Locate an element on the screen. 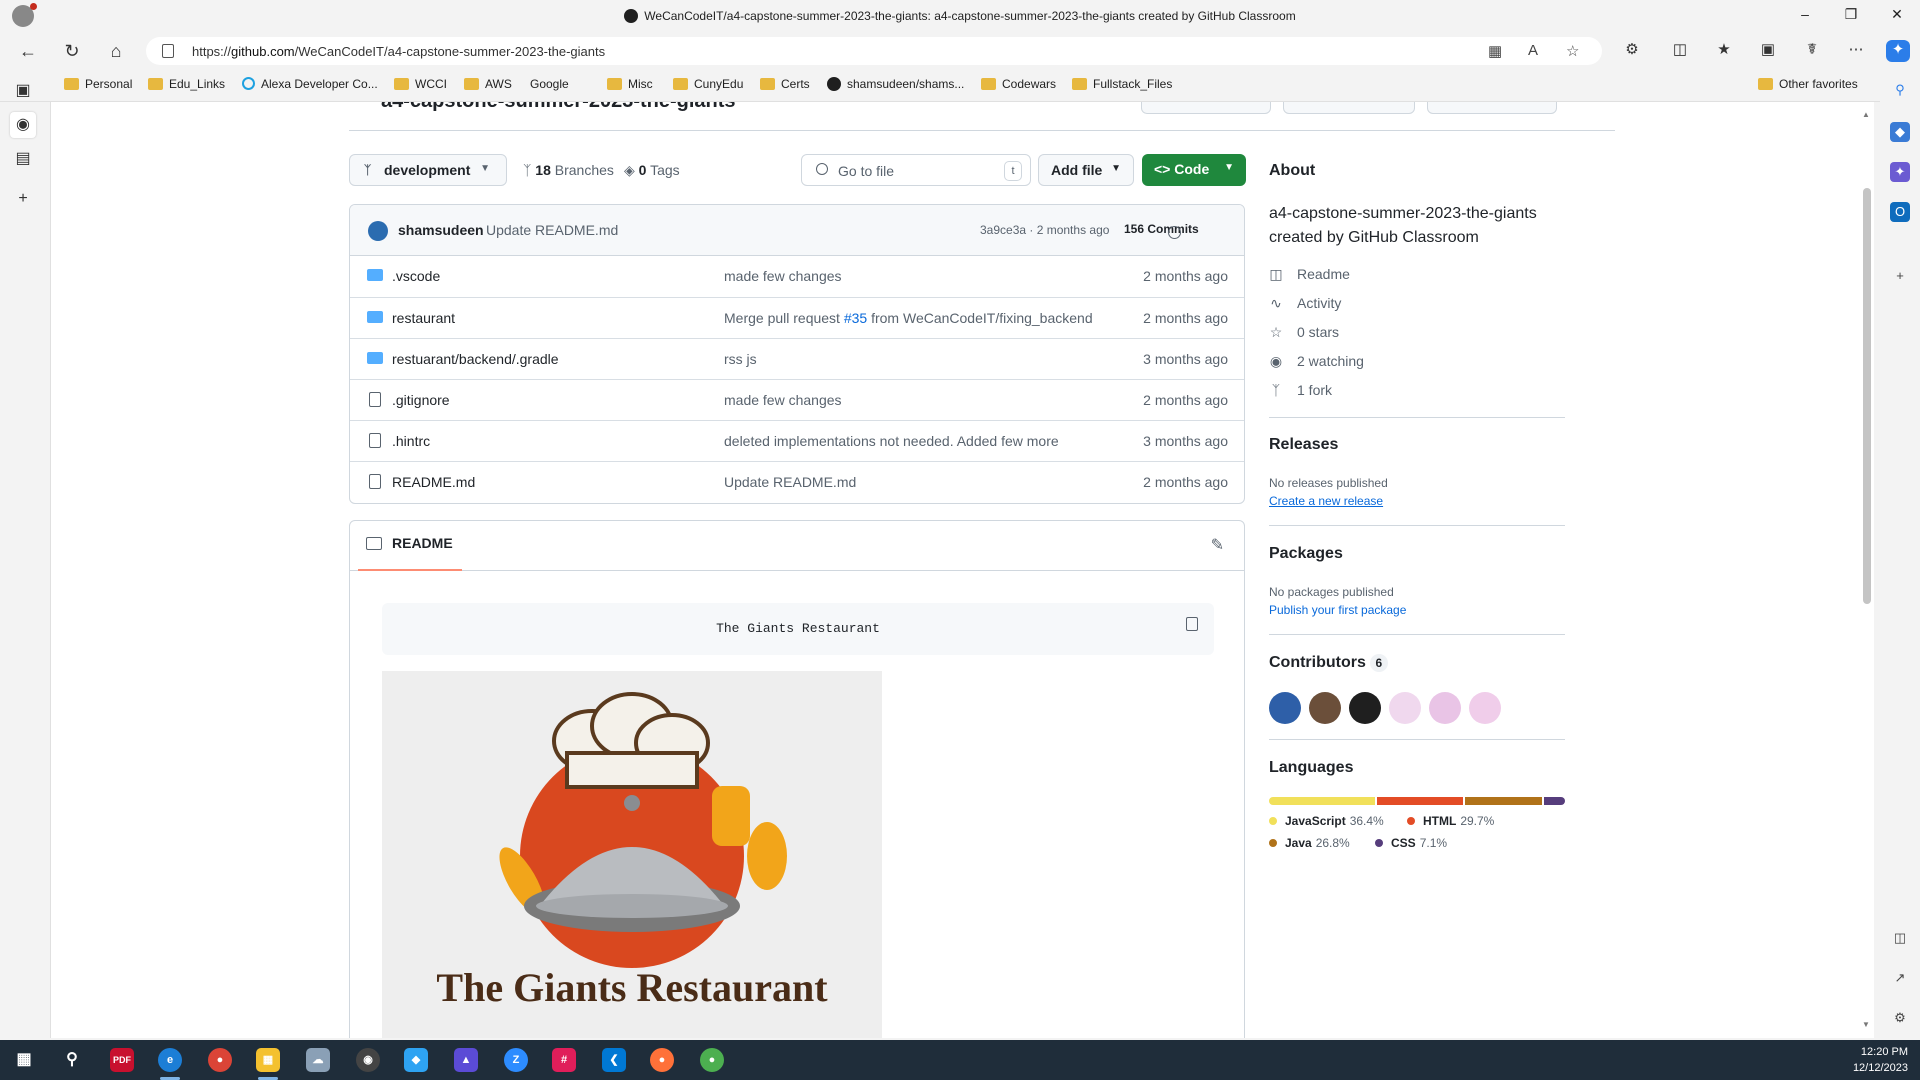  favorite-item: Personal is located at coordinates (98, 84).